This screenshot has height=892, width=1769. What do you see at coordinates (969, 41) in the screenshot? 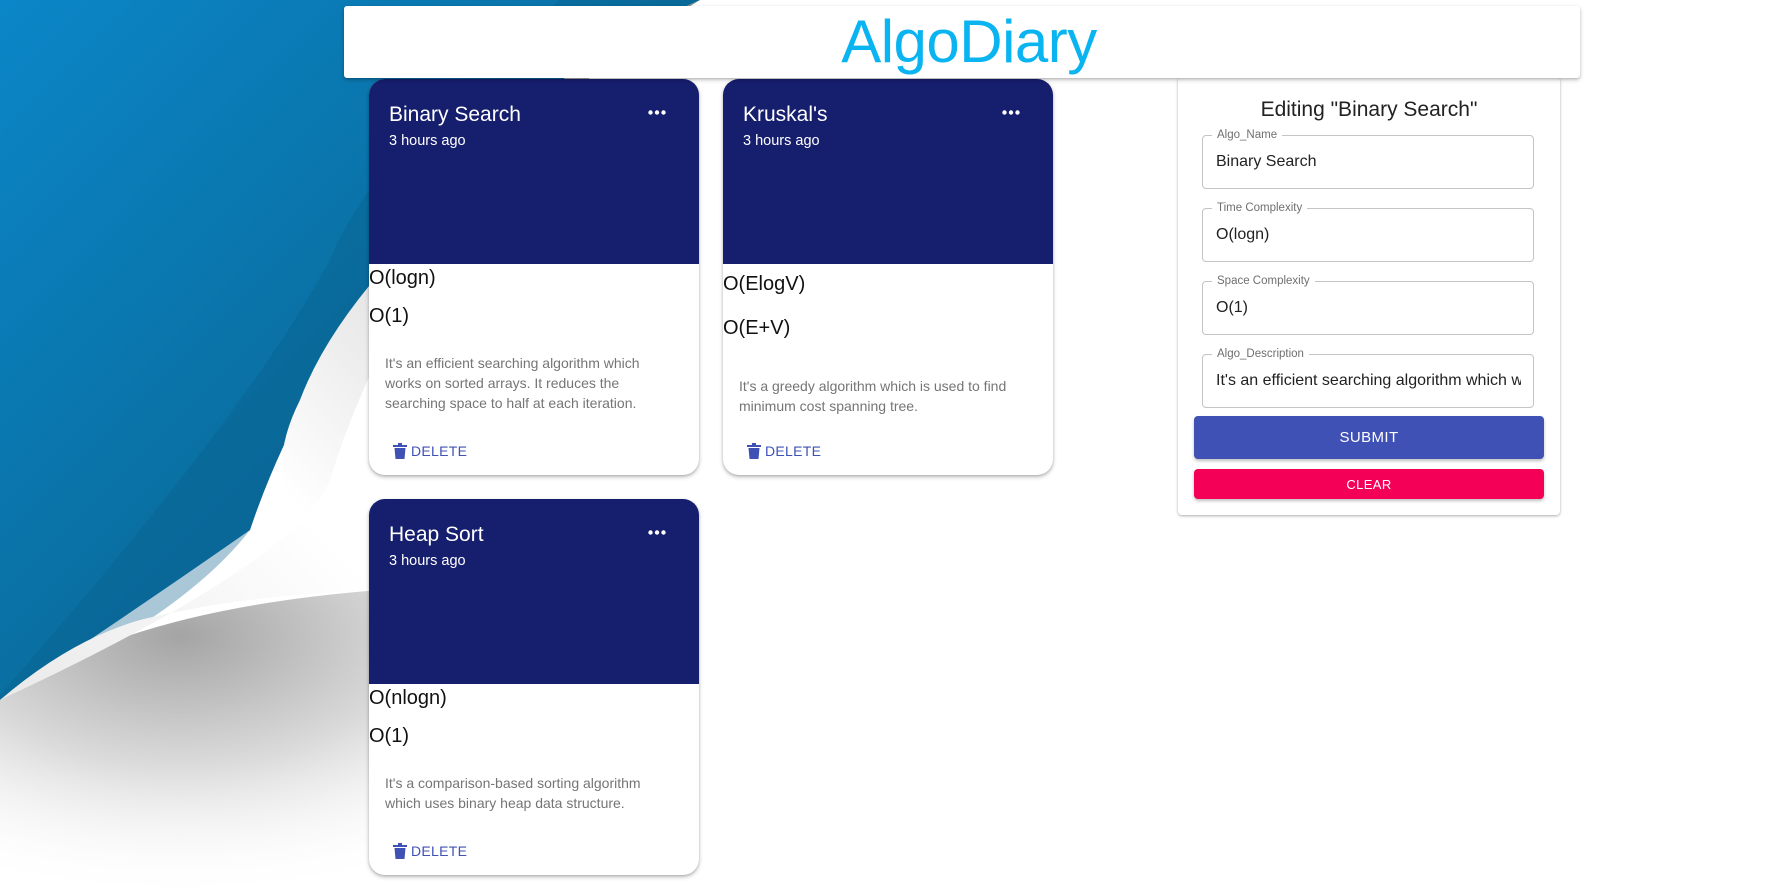
I see `app-title: AlgoDiary` at bounding box center [969, 41].